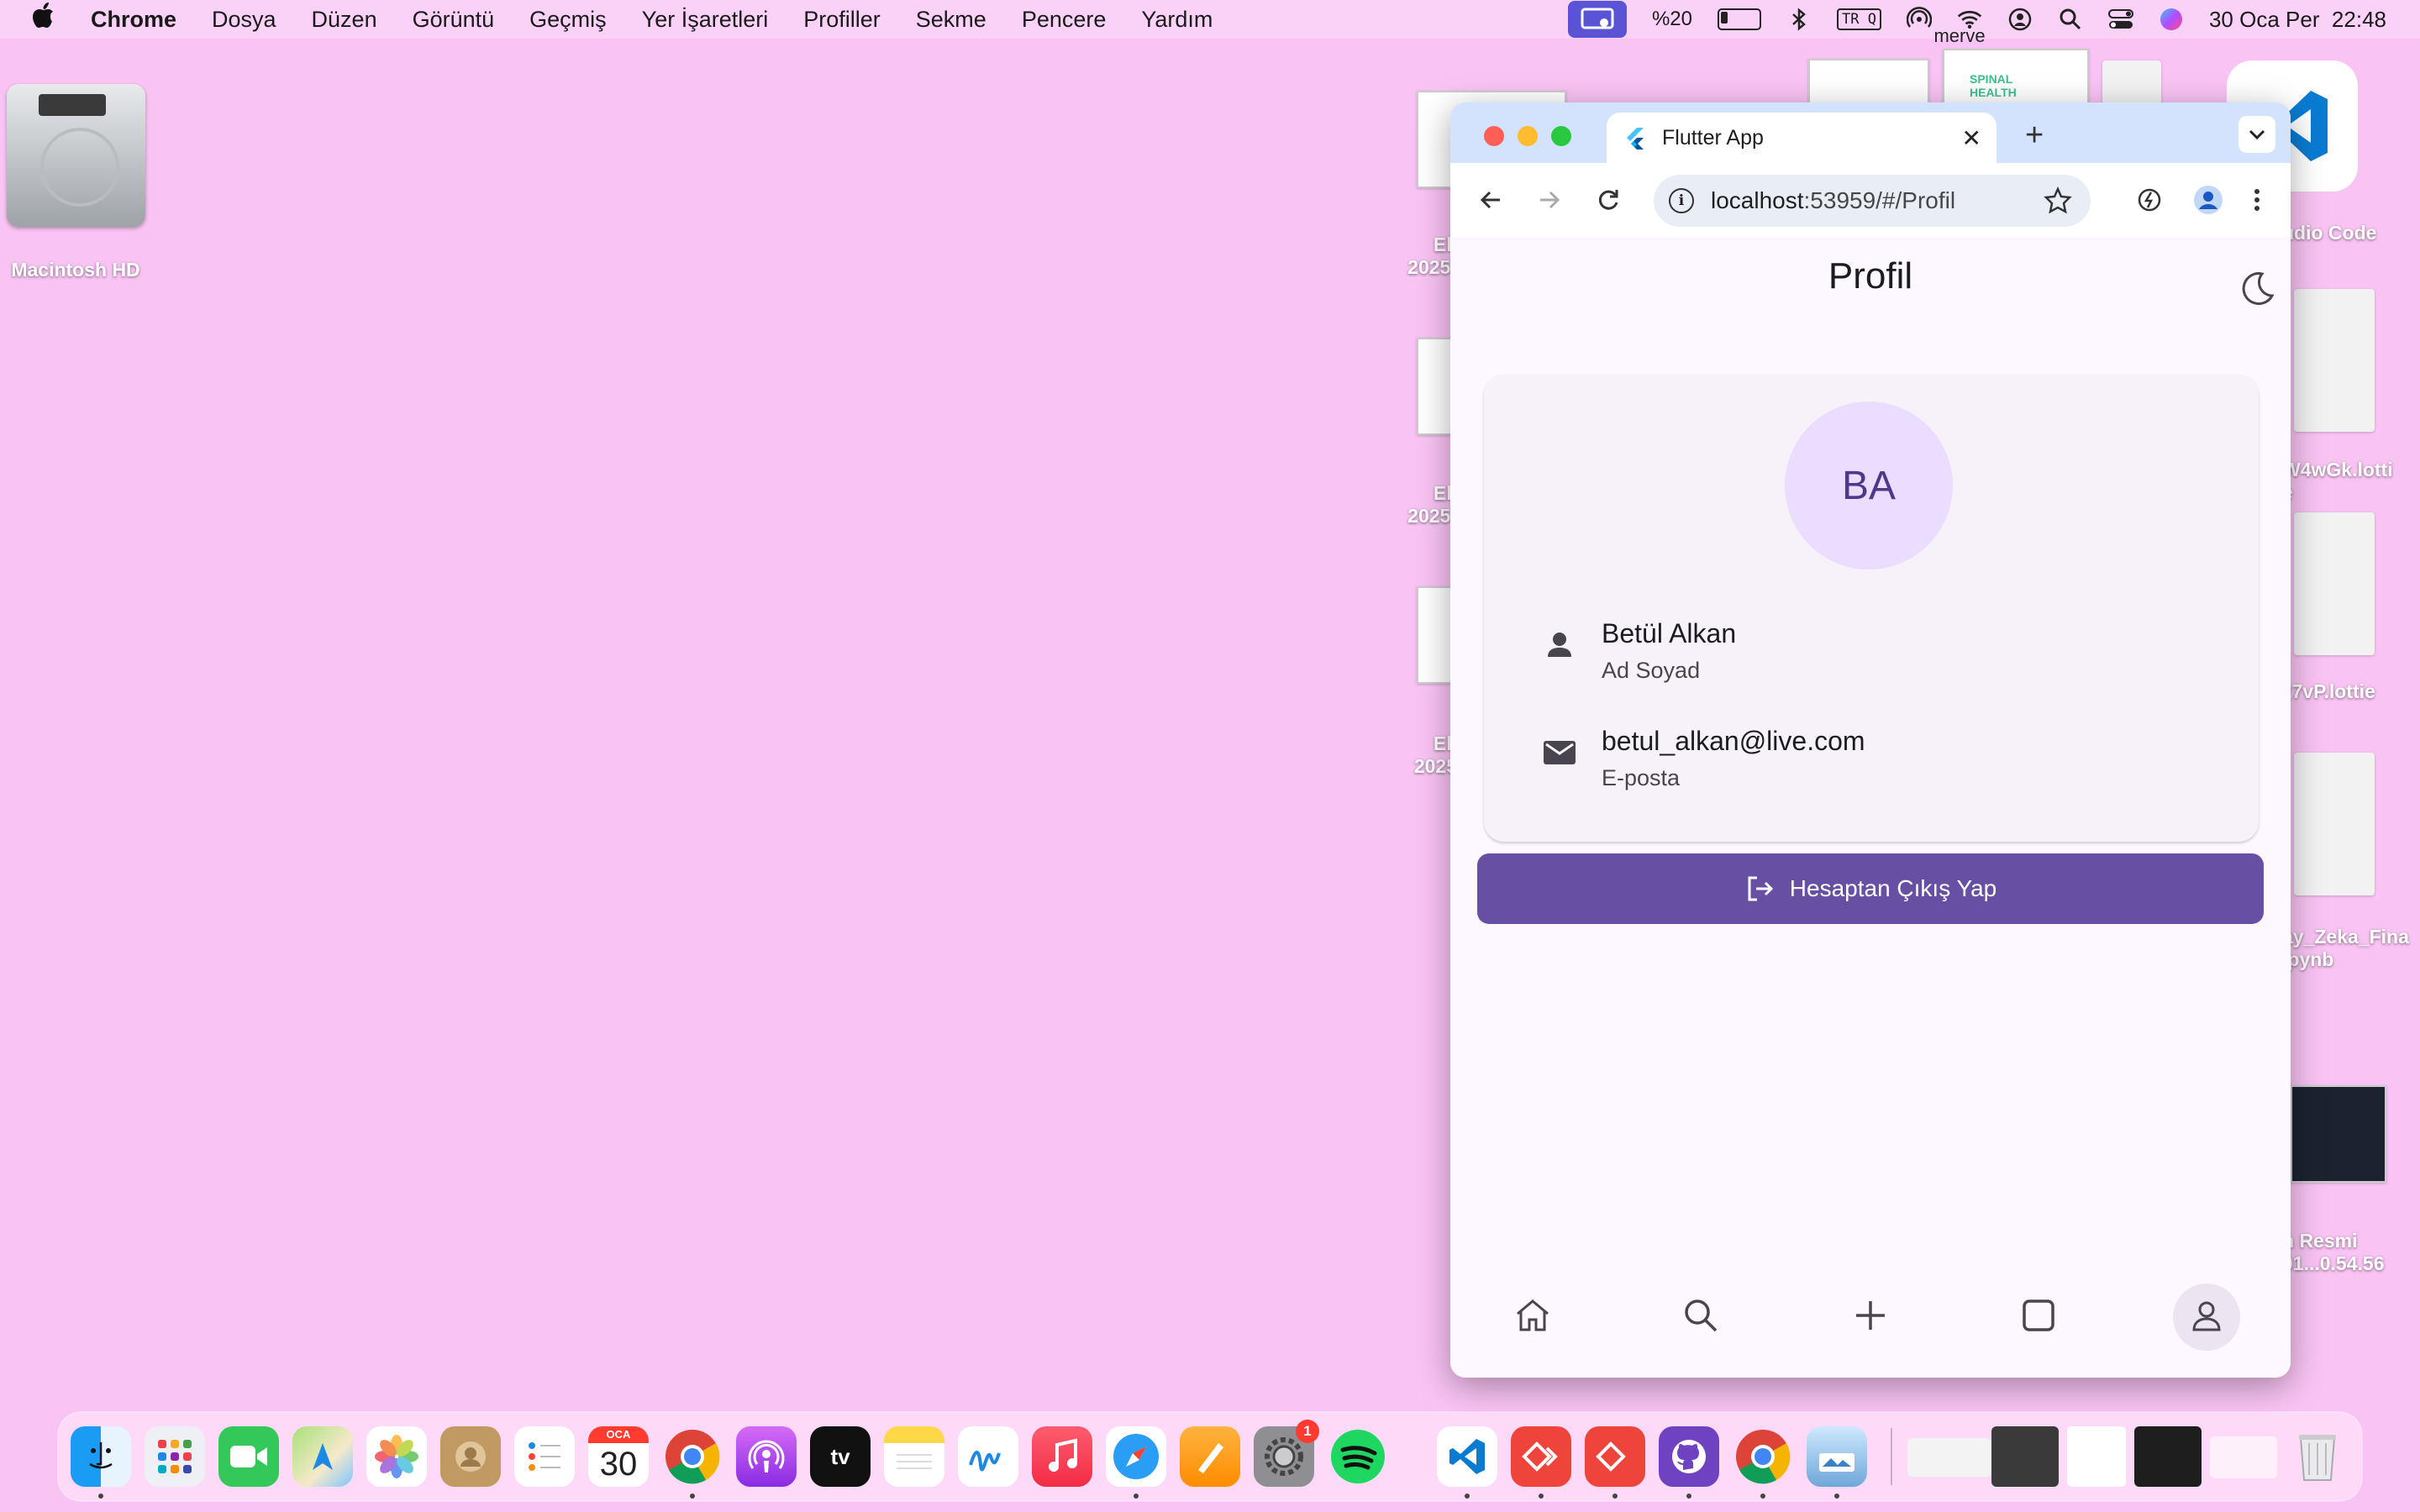 The height and width of the screenshot is (1512, 2420). Describe the element at coordinates (1740, 19) in the screenshot. I see `battery-icon` at that location.